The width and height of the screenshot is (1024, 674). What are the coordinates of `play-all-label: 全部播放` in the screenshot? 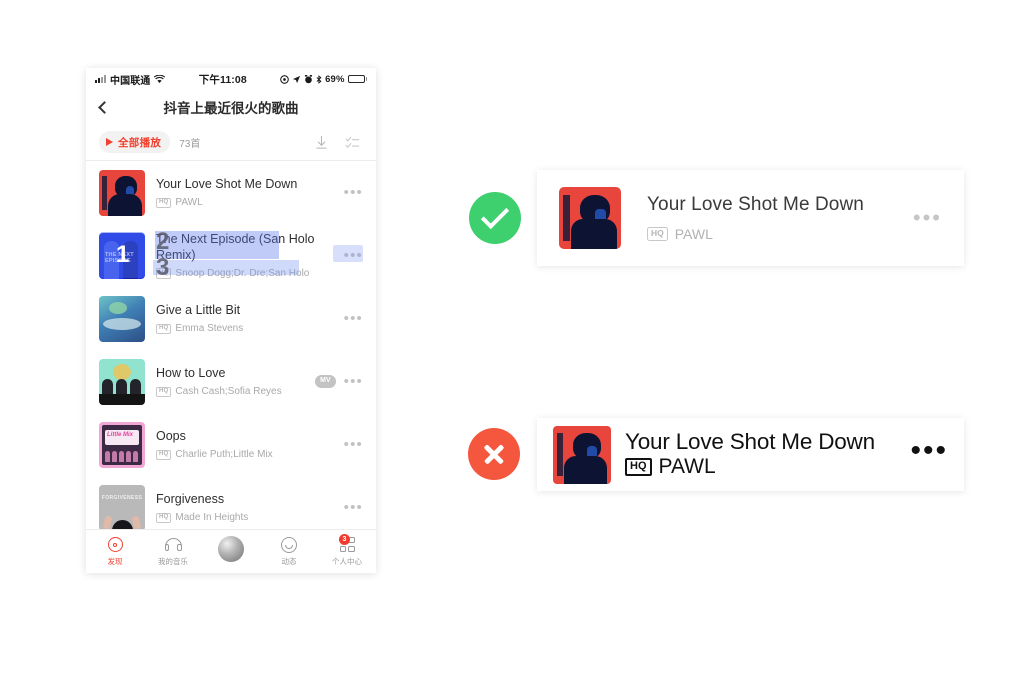 It's located at (140, 142).